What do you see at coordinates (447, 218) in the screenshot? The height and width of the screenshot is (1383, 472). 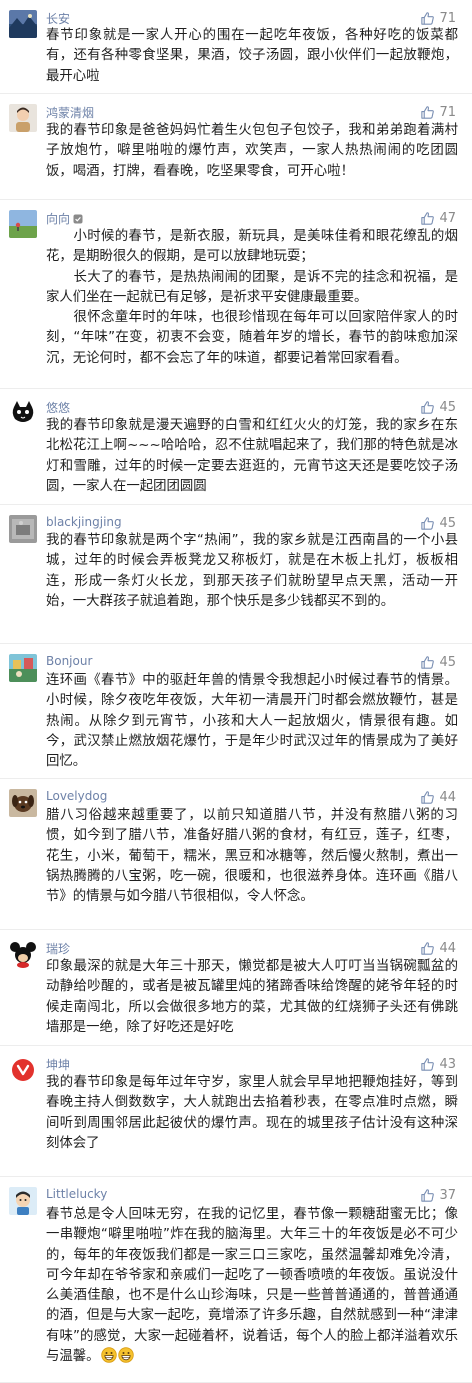 I see `like-count: 47` at bounding box center [447, 218].